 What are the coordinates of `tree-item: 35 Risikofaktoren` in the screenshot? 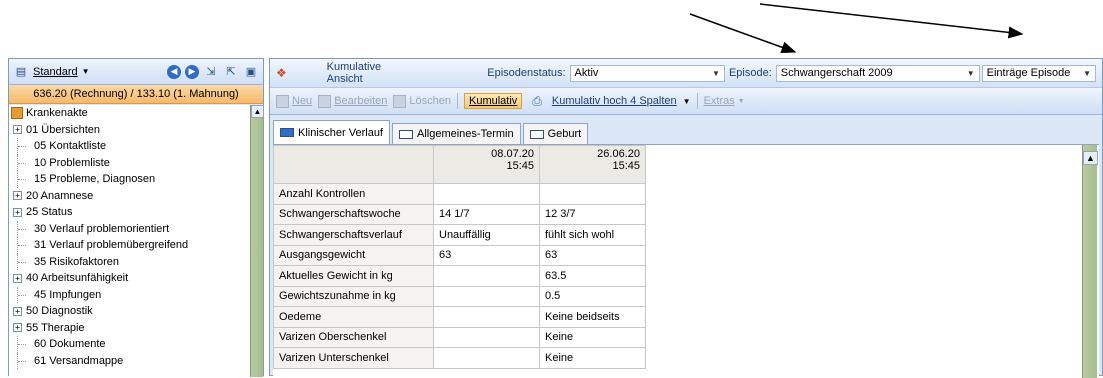 It's located at (130, 261).